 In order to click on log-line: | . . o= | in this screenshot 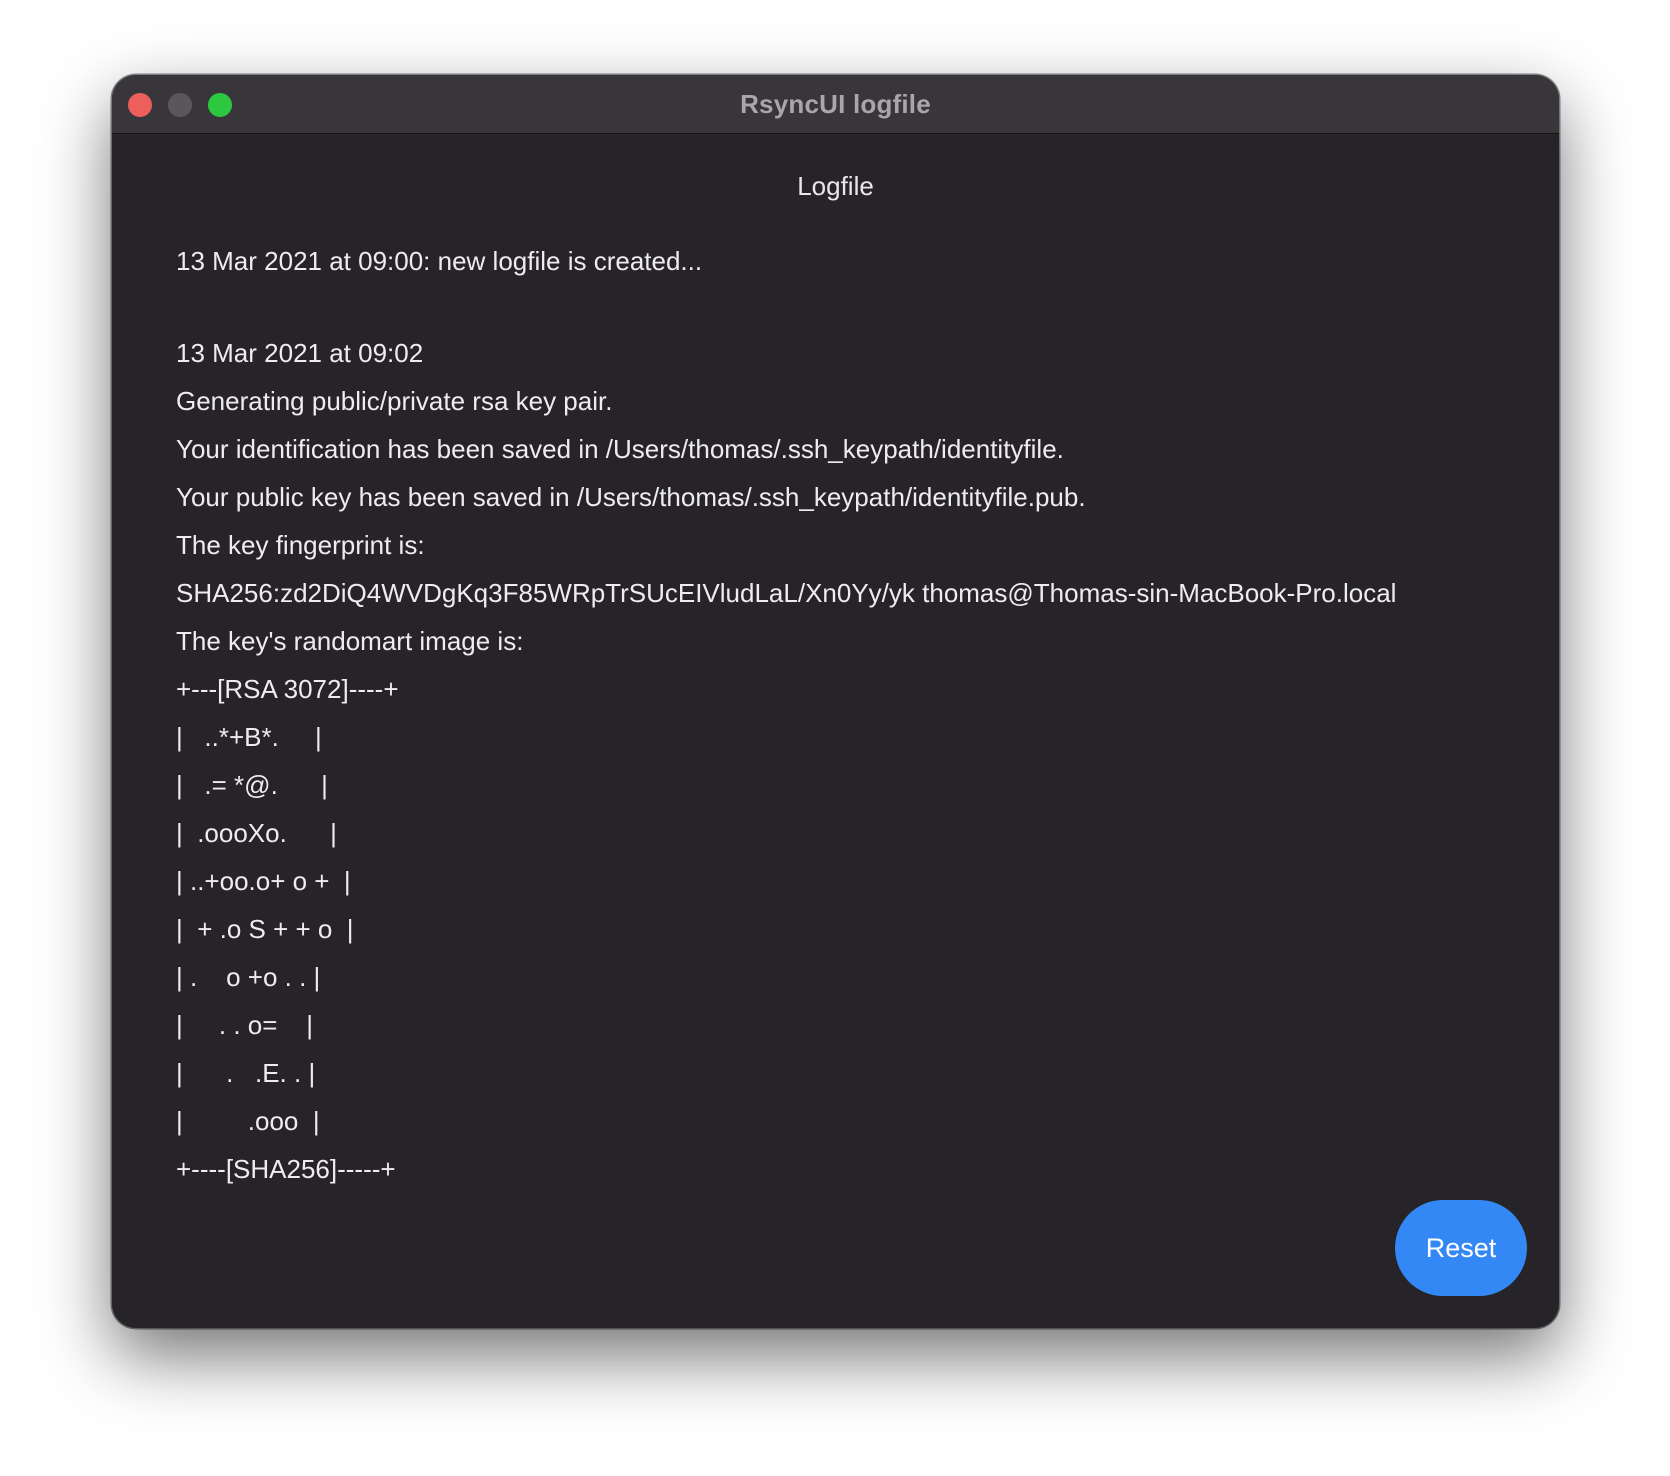, I will do `click(245, 1025)`.